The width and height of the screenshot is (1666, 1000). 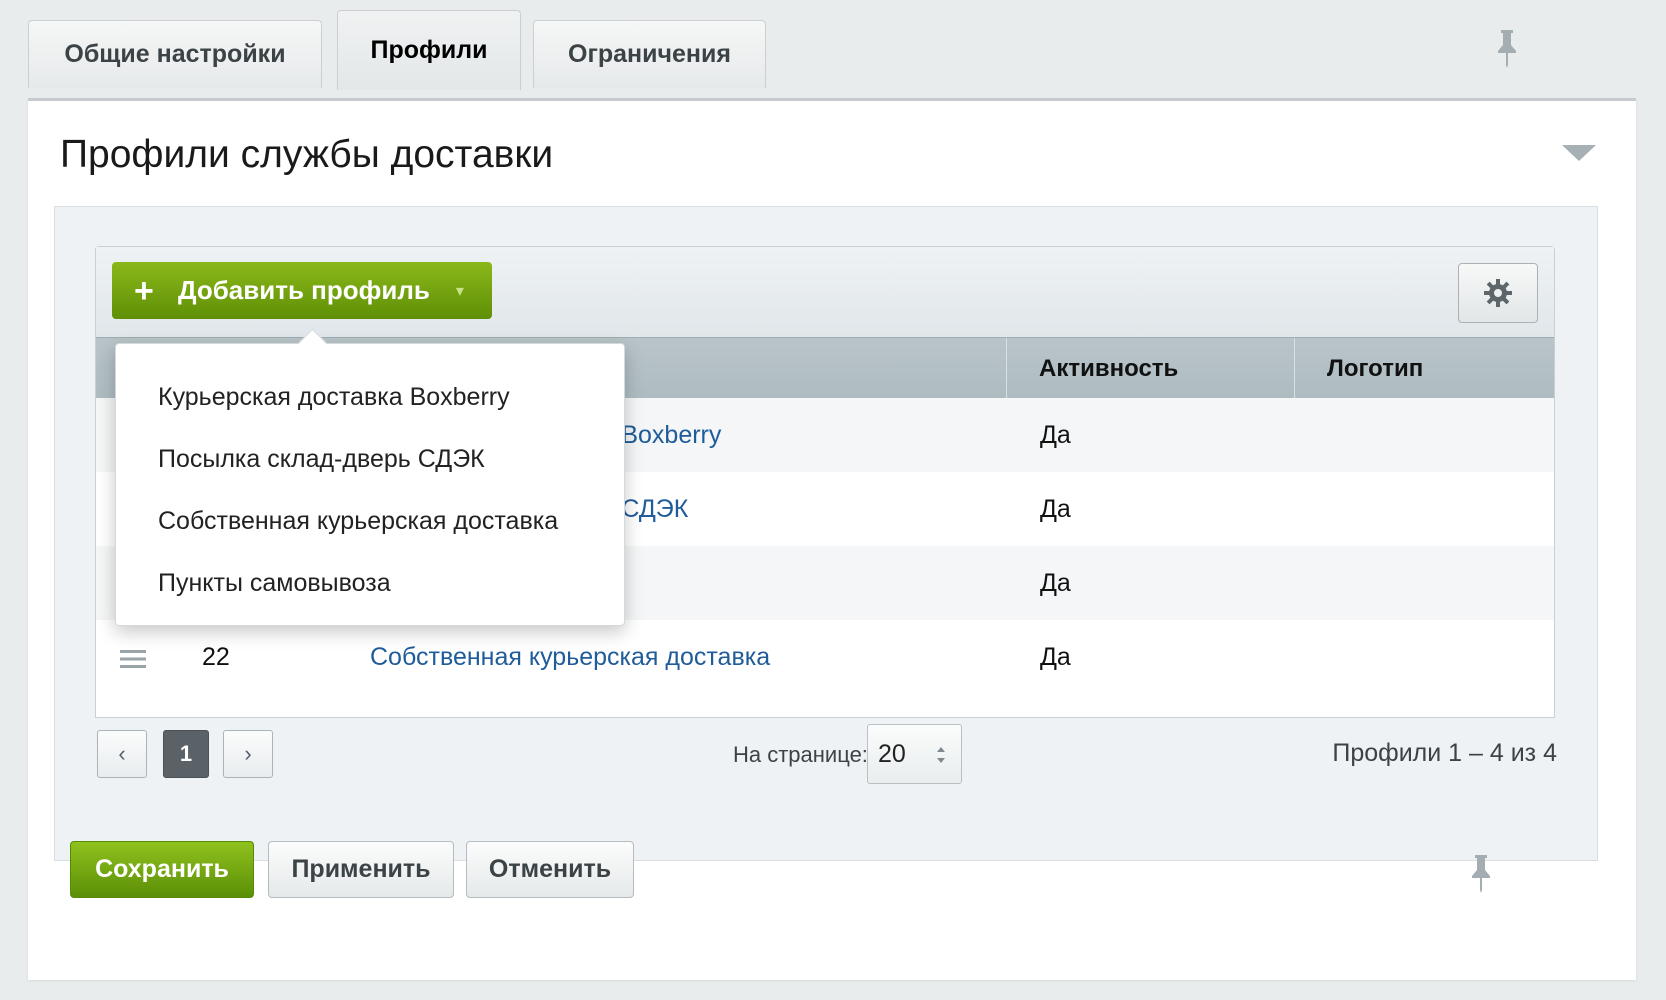 I want to click on page-1-button: 1, so click(x=186, y=754).